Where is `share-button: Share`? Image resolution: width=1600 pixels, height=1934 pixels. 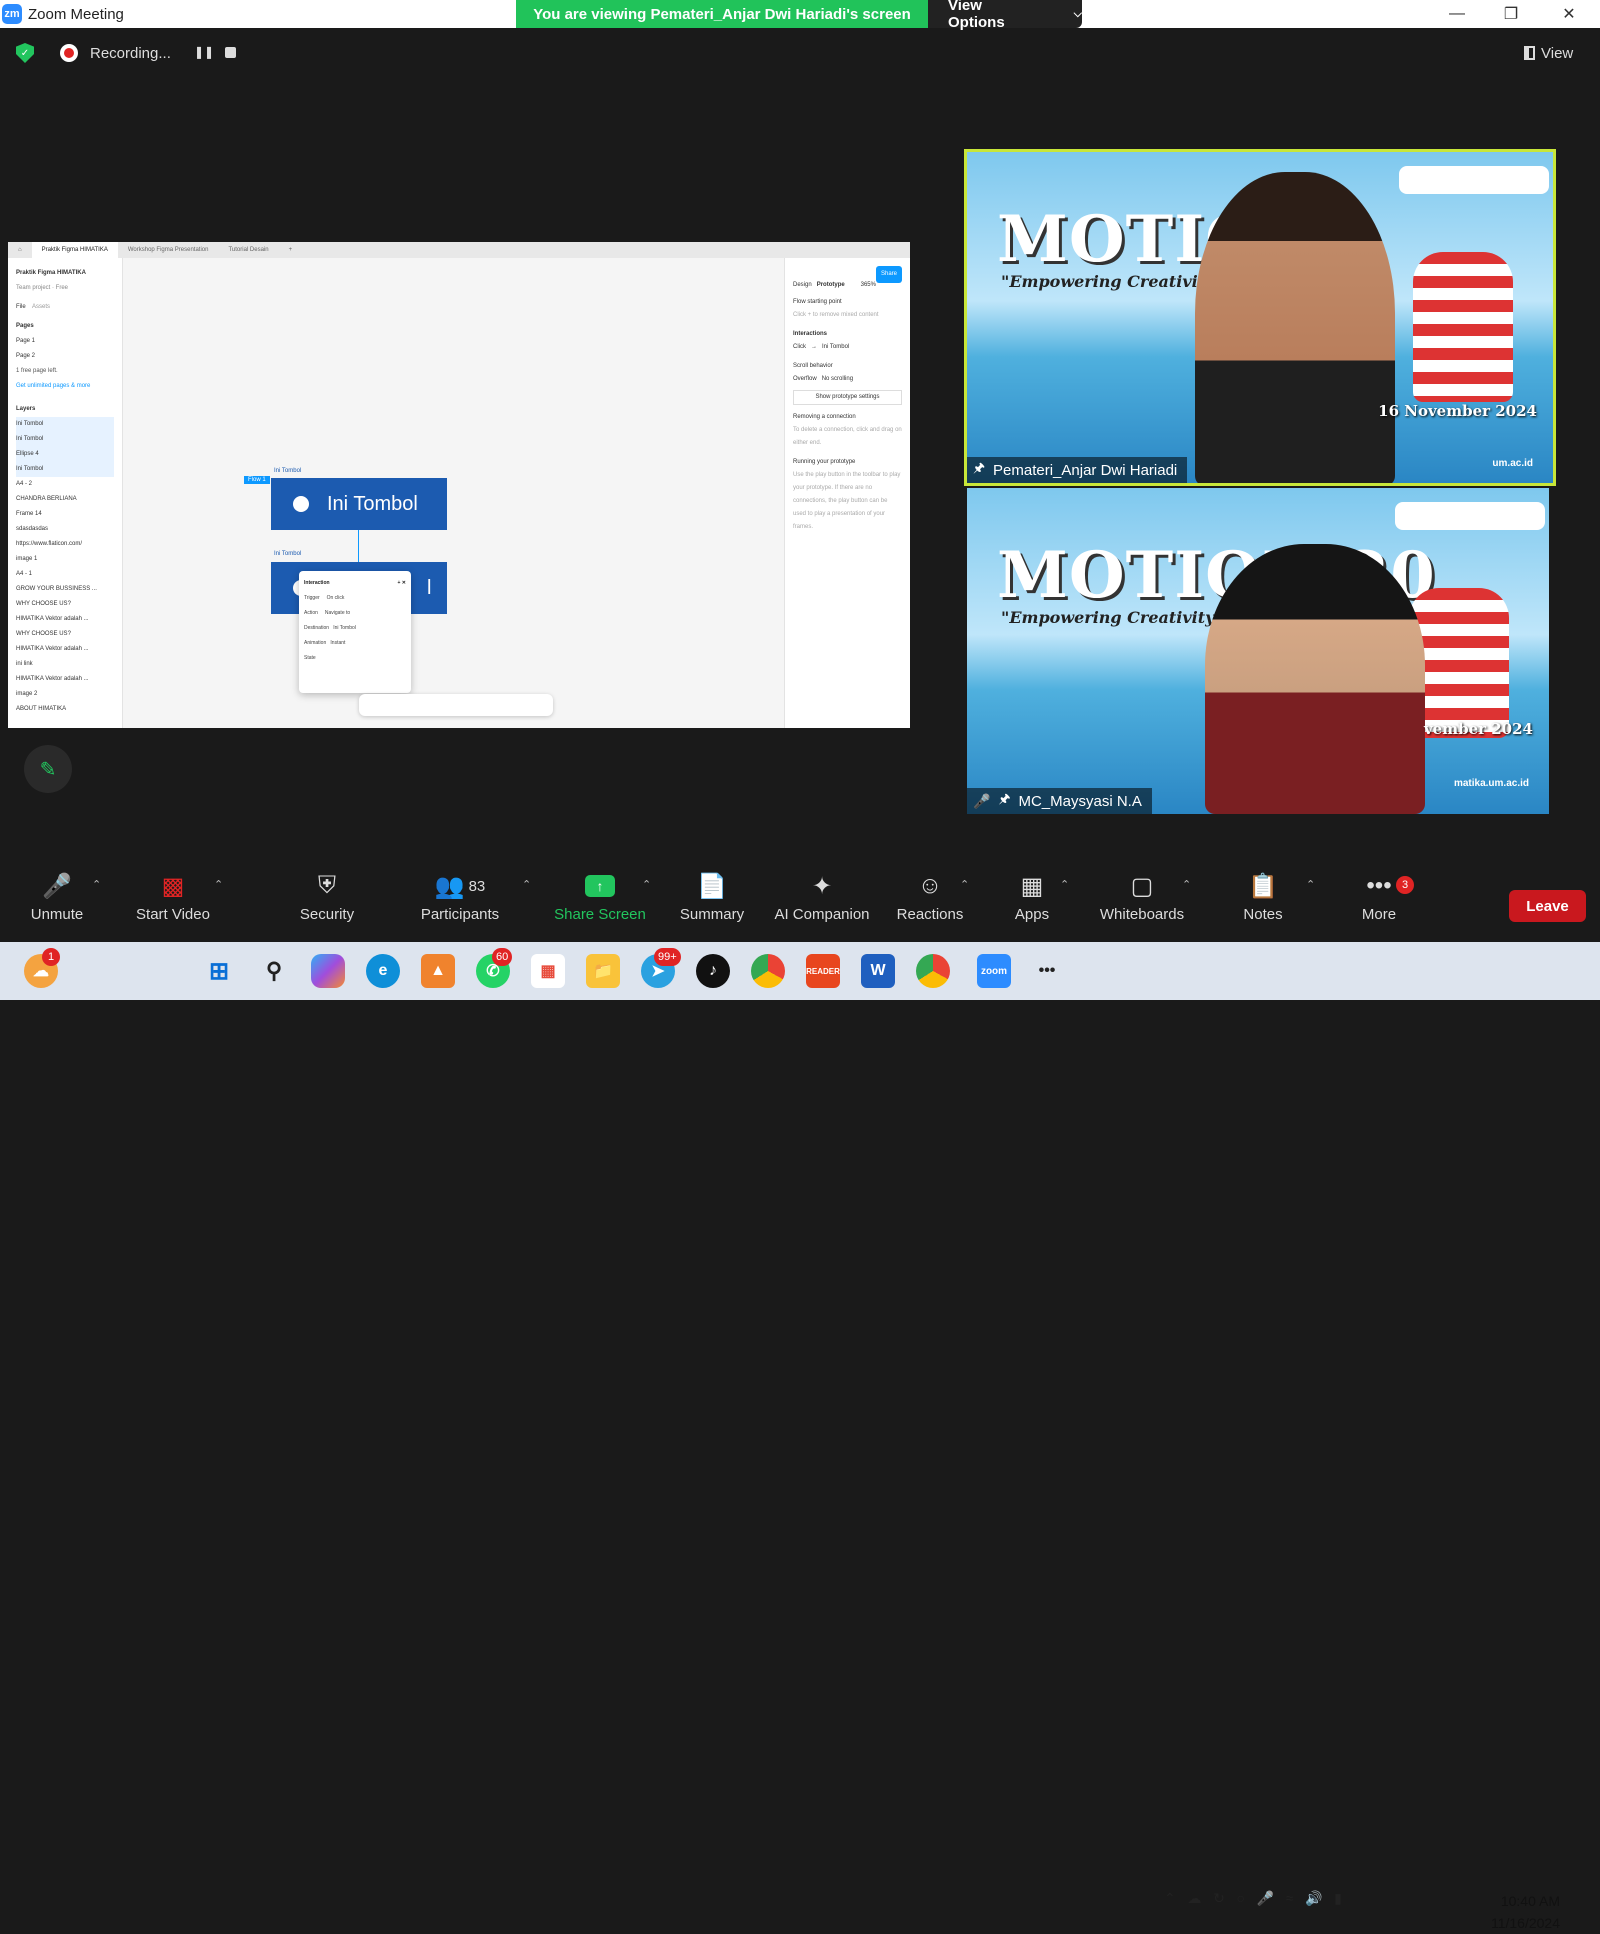
share-button: Share is located at coordinates (888, 274).